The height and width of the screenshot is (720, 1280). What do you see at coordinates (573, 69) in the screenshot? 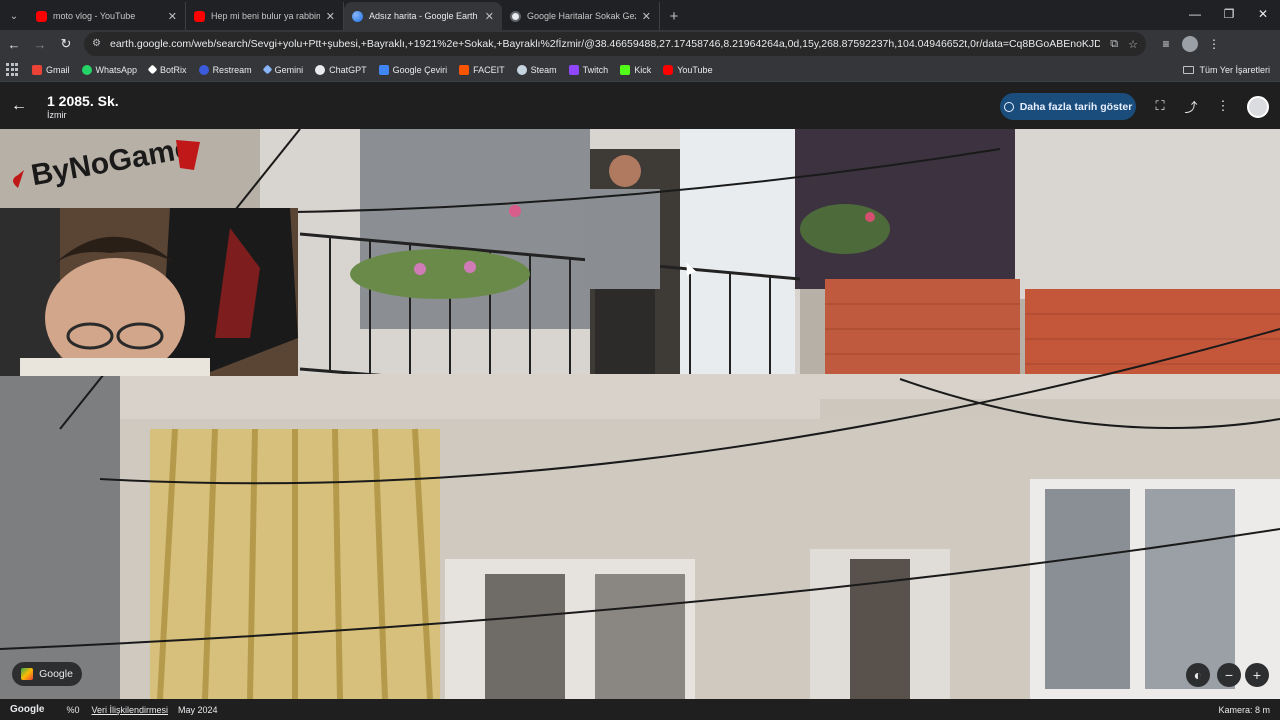
I see `twitch-icon` at bounding box center [573, 69].